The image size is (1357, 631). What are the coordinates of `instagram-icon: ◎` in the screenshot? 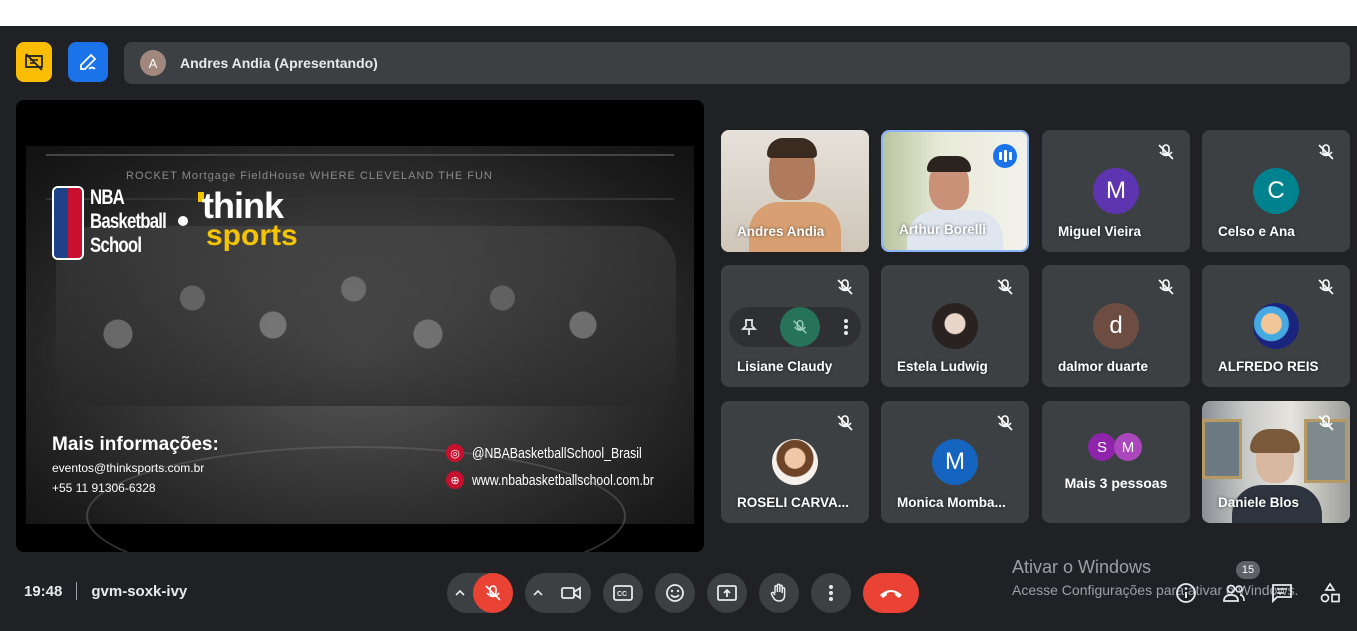 It's located at (455, 453).